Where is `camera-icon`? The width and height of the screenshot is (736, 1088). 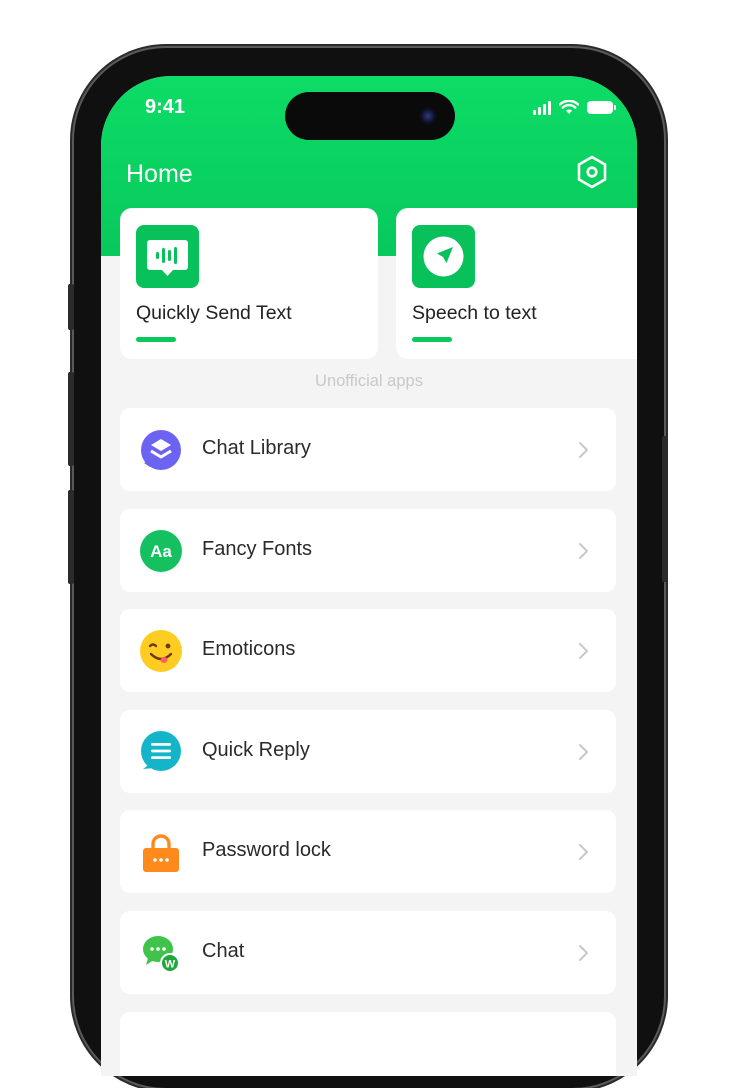
camera-icon is located at coordinates (428, 116).